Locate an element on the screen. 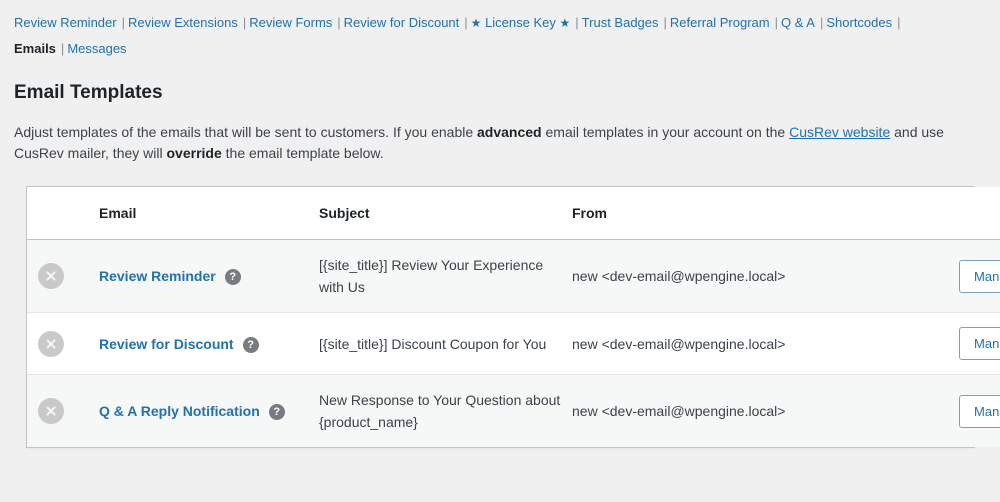  description-text-4: the email template below. is located at coordinates (302, 153).